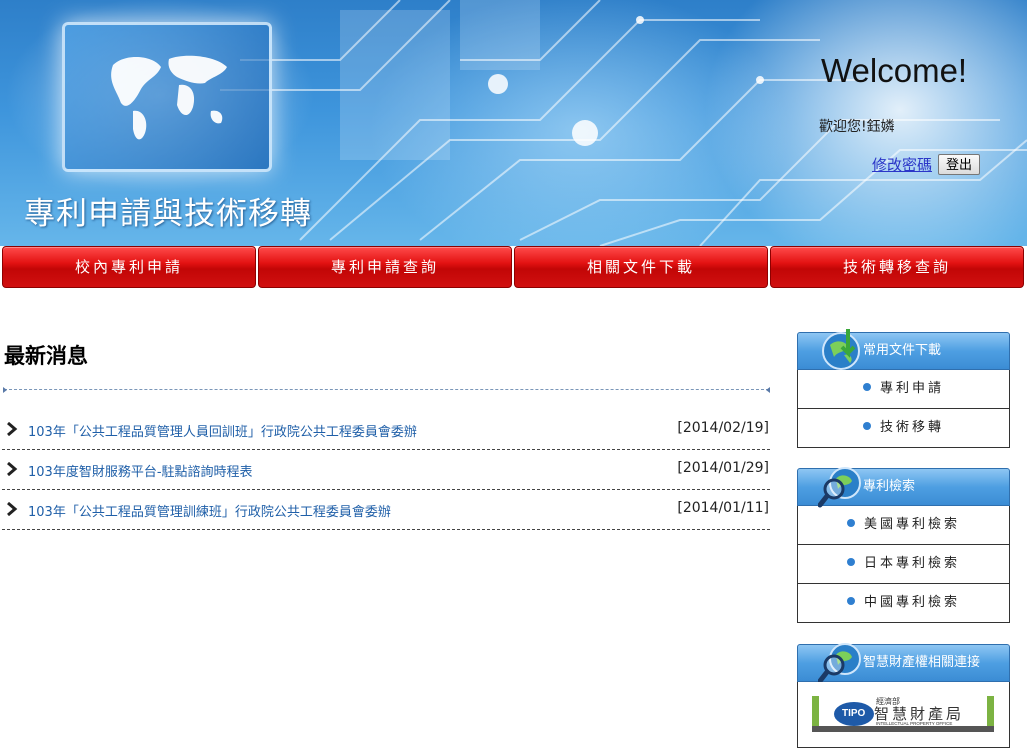 The height and width of the screenshot is (756, 1027). What do you see at coordinates (889, 486) in the screenshot?
I see `sidebar-patent-search-title: 專利檢索` at bounding box center [889, 486].